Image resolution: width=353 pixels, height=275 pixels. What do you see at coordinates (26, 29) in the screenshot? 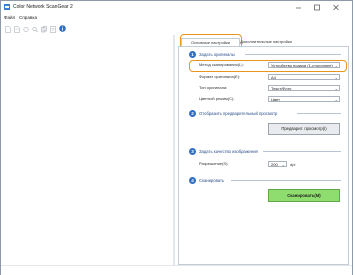
I see `rotate-icon` at bounding box center [26, 29].